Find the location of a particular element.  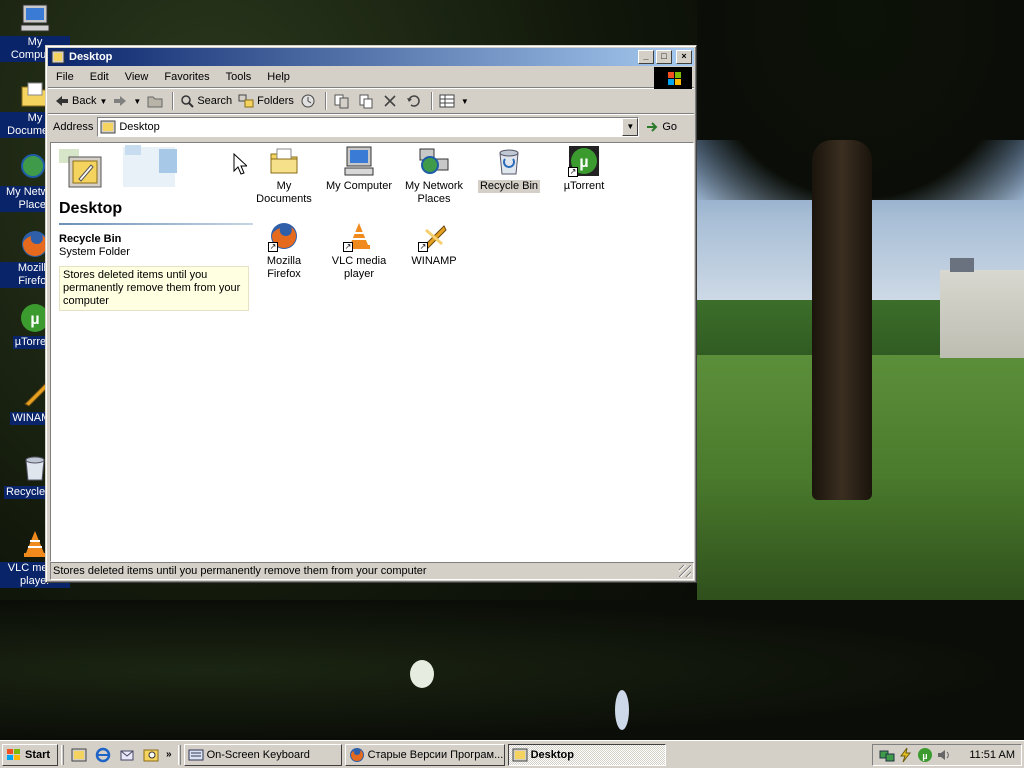

quick-launch-more-button: » is located at coordinates (169, 754).